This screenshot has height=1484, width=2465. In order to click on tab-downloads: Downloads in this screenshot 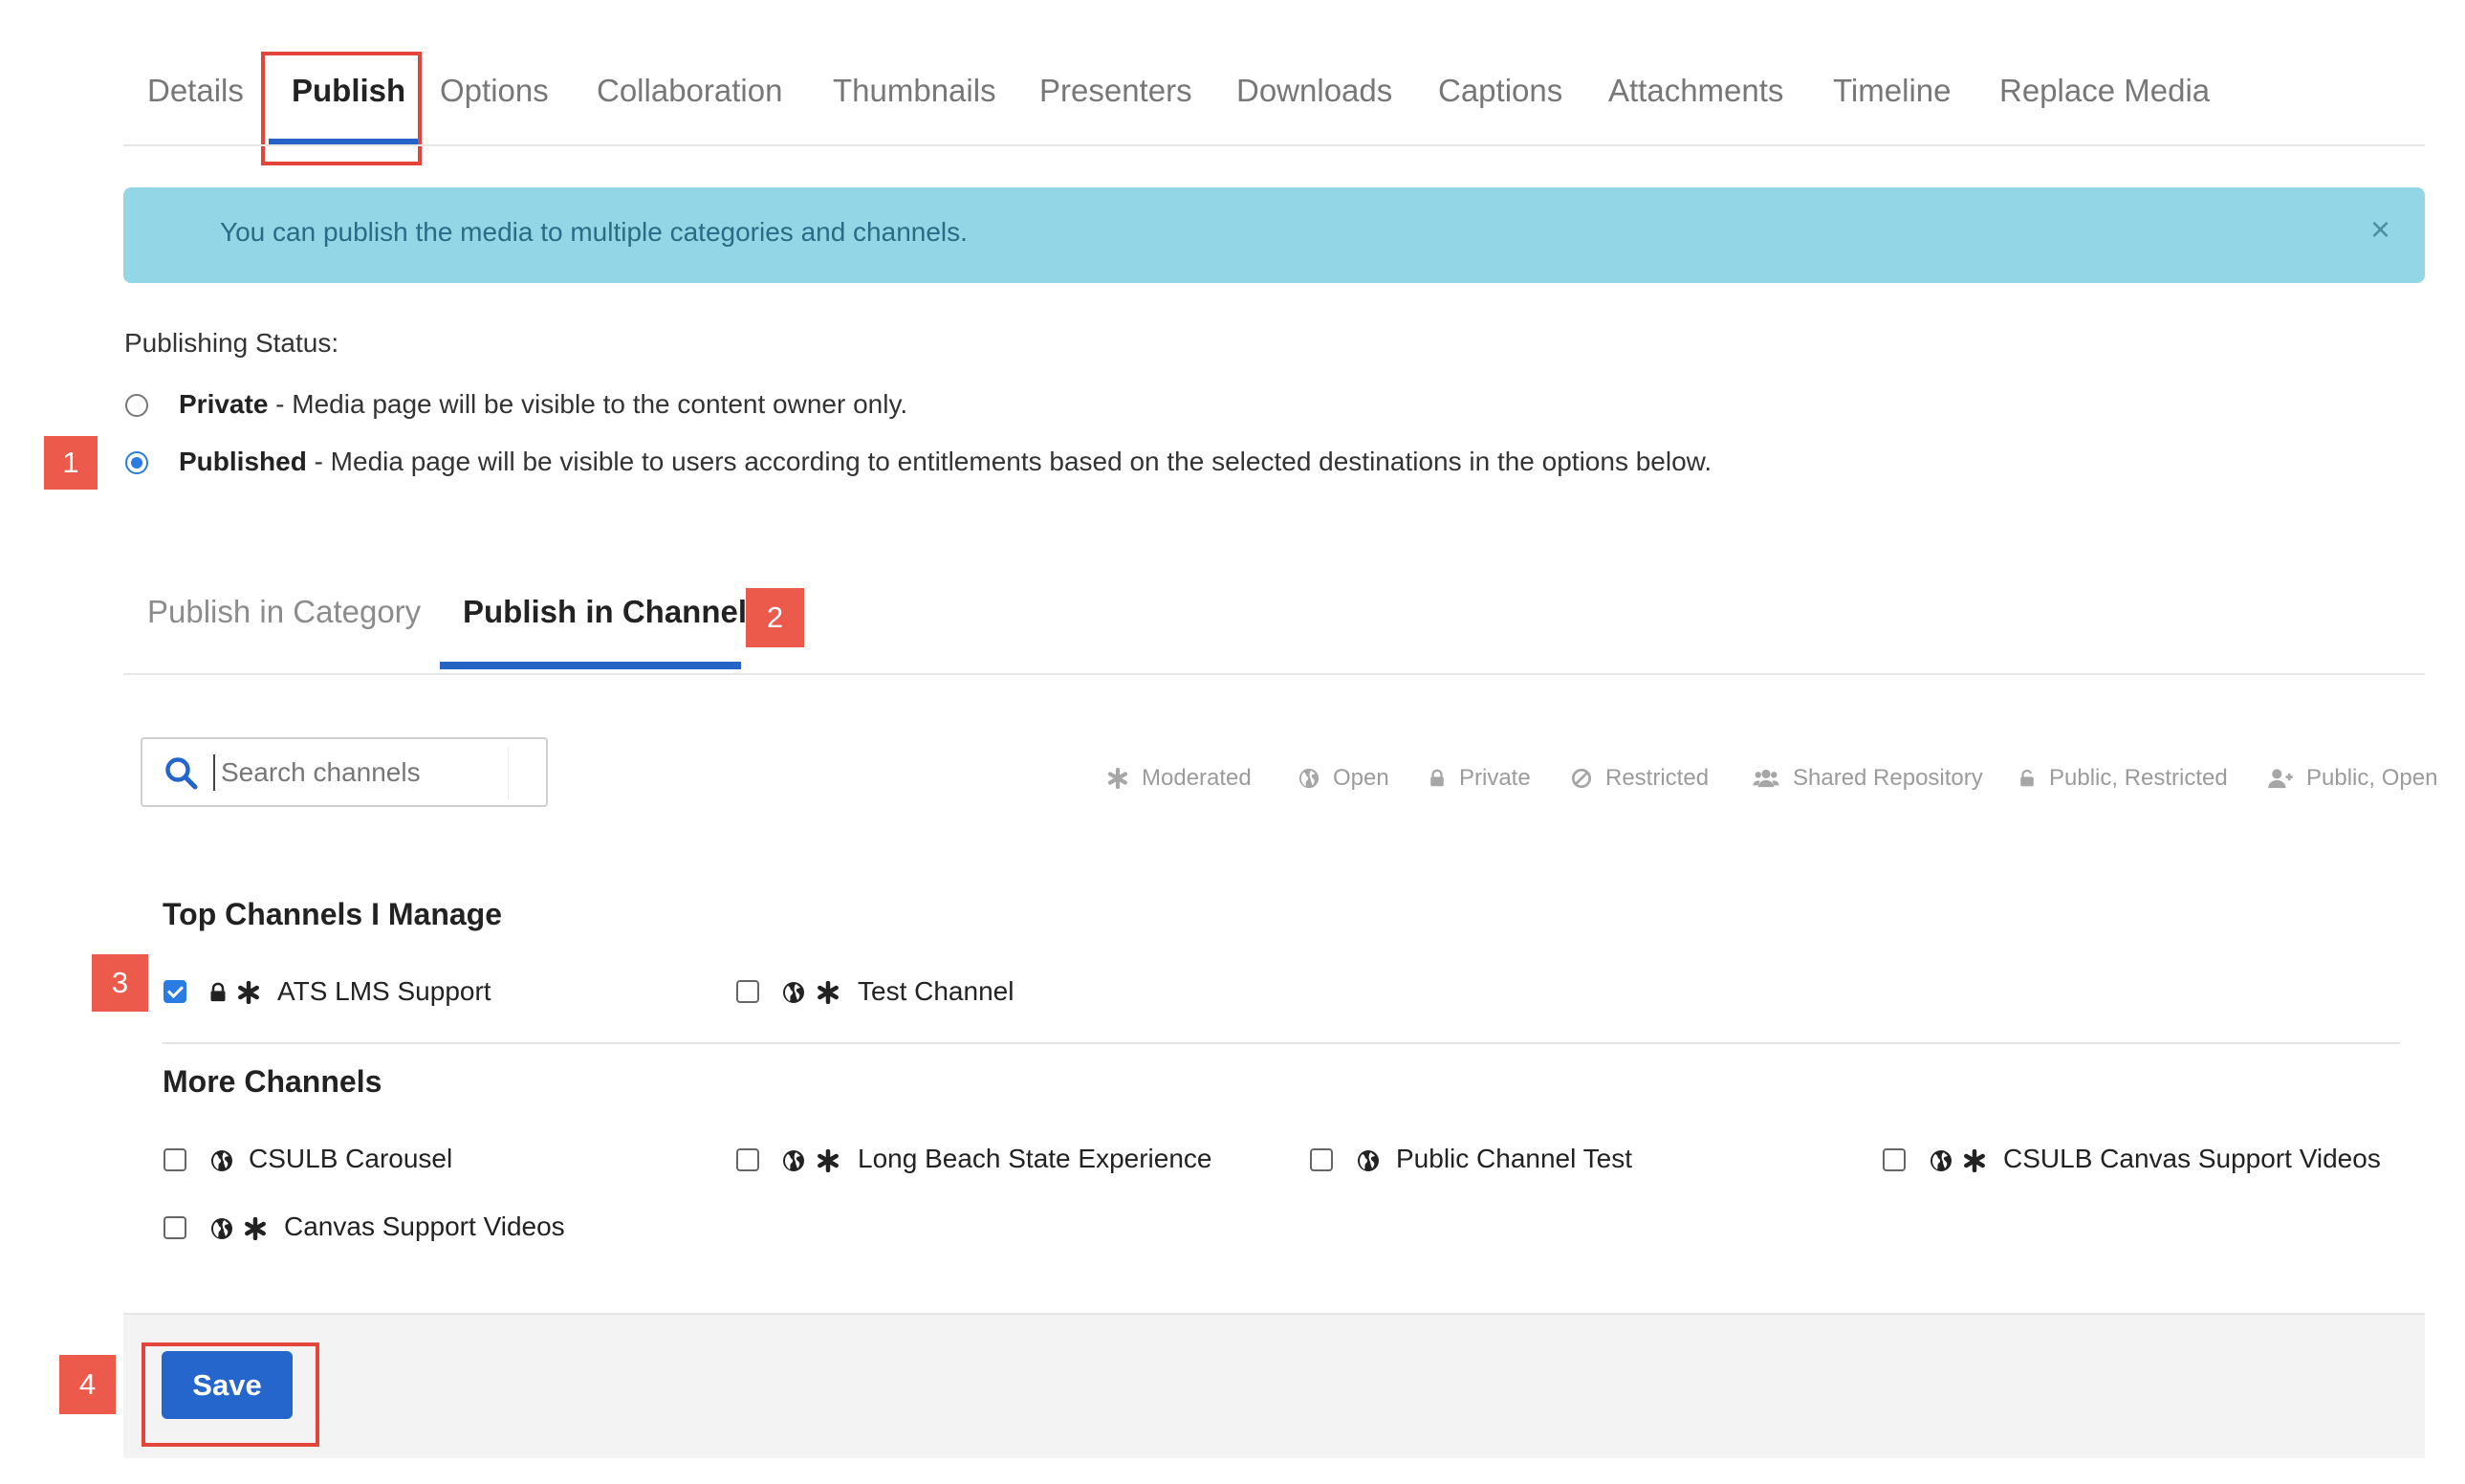, I will do `click(1314, 91)`.